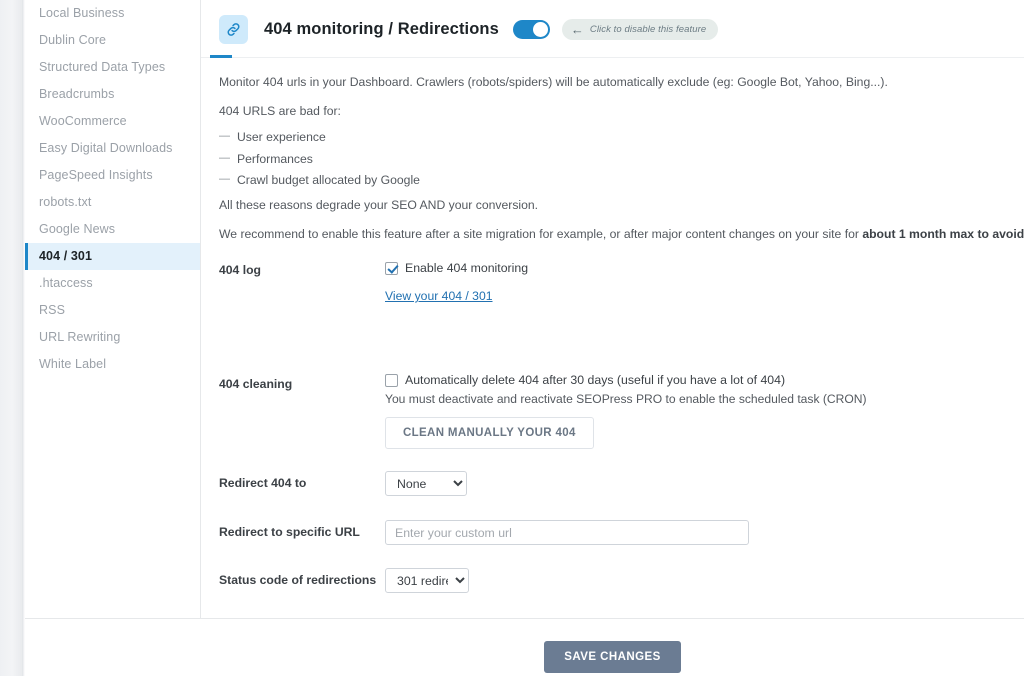 The image size is (1024, 676). What do you see at coordinates (612, 137) in the screenshot?
I see `bad-for-item: User experience` at bounding box center [612, 137].